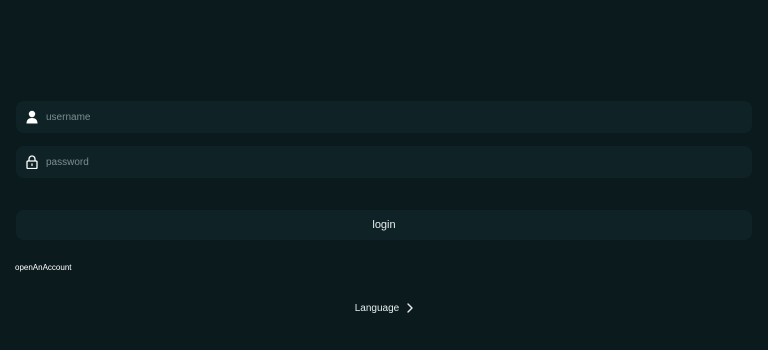  Describe the element at coordinates (399, 162) in the screenshot. I see `password-input` at that location.